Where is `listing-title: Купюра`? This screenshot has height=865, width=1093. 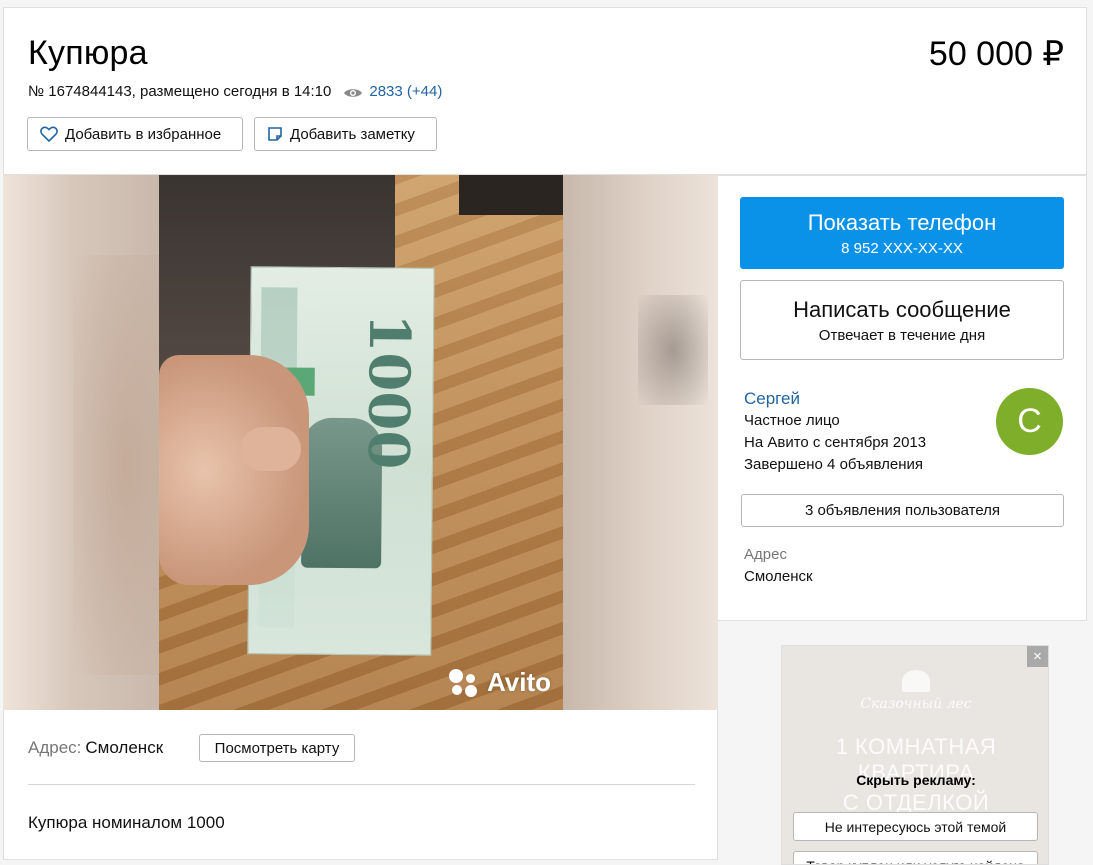
listing-title: Купюра is located at coordinates (88, 53).